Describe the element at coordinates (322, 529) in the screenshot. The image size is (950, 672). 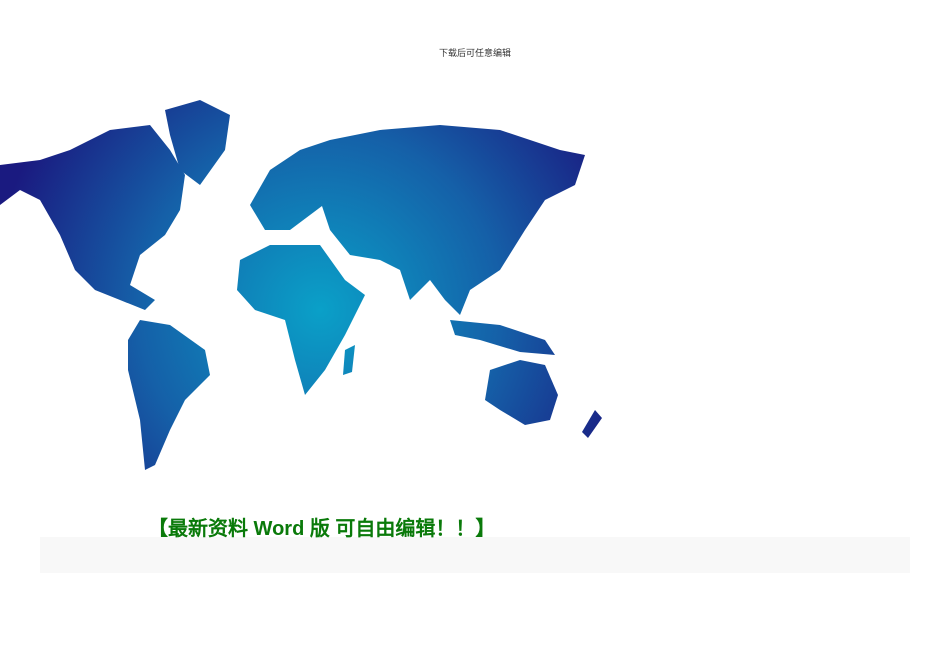
I see `promo-banner: 【最新资料 Word 版 可自由编辑！！】` at that location.